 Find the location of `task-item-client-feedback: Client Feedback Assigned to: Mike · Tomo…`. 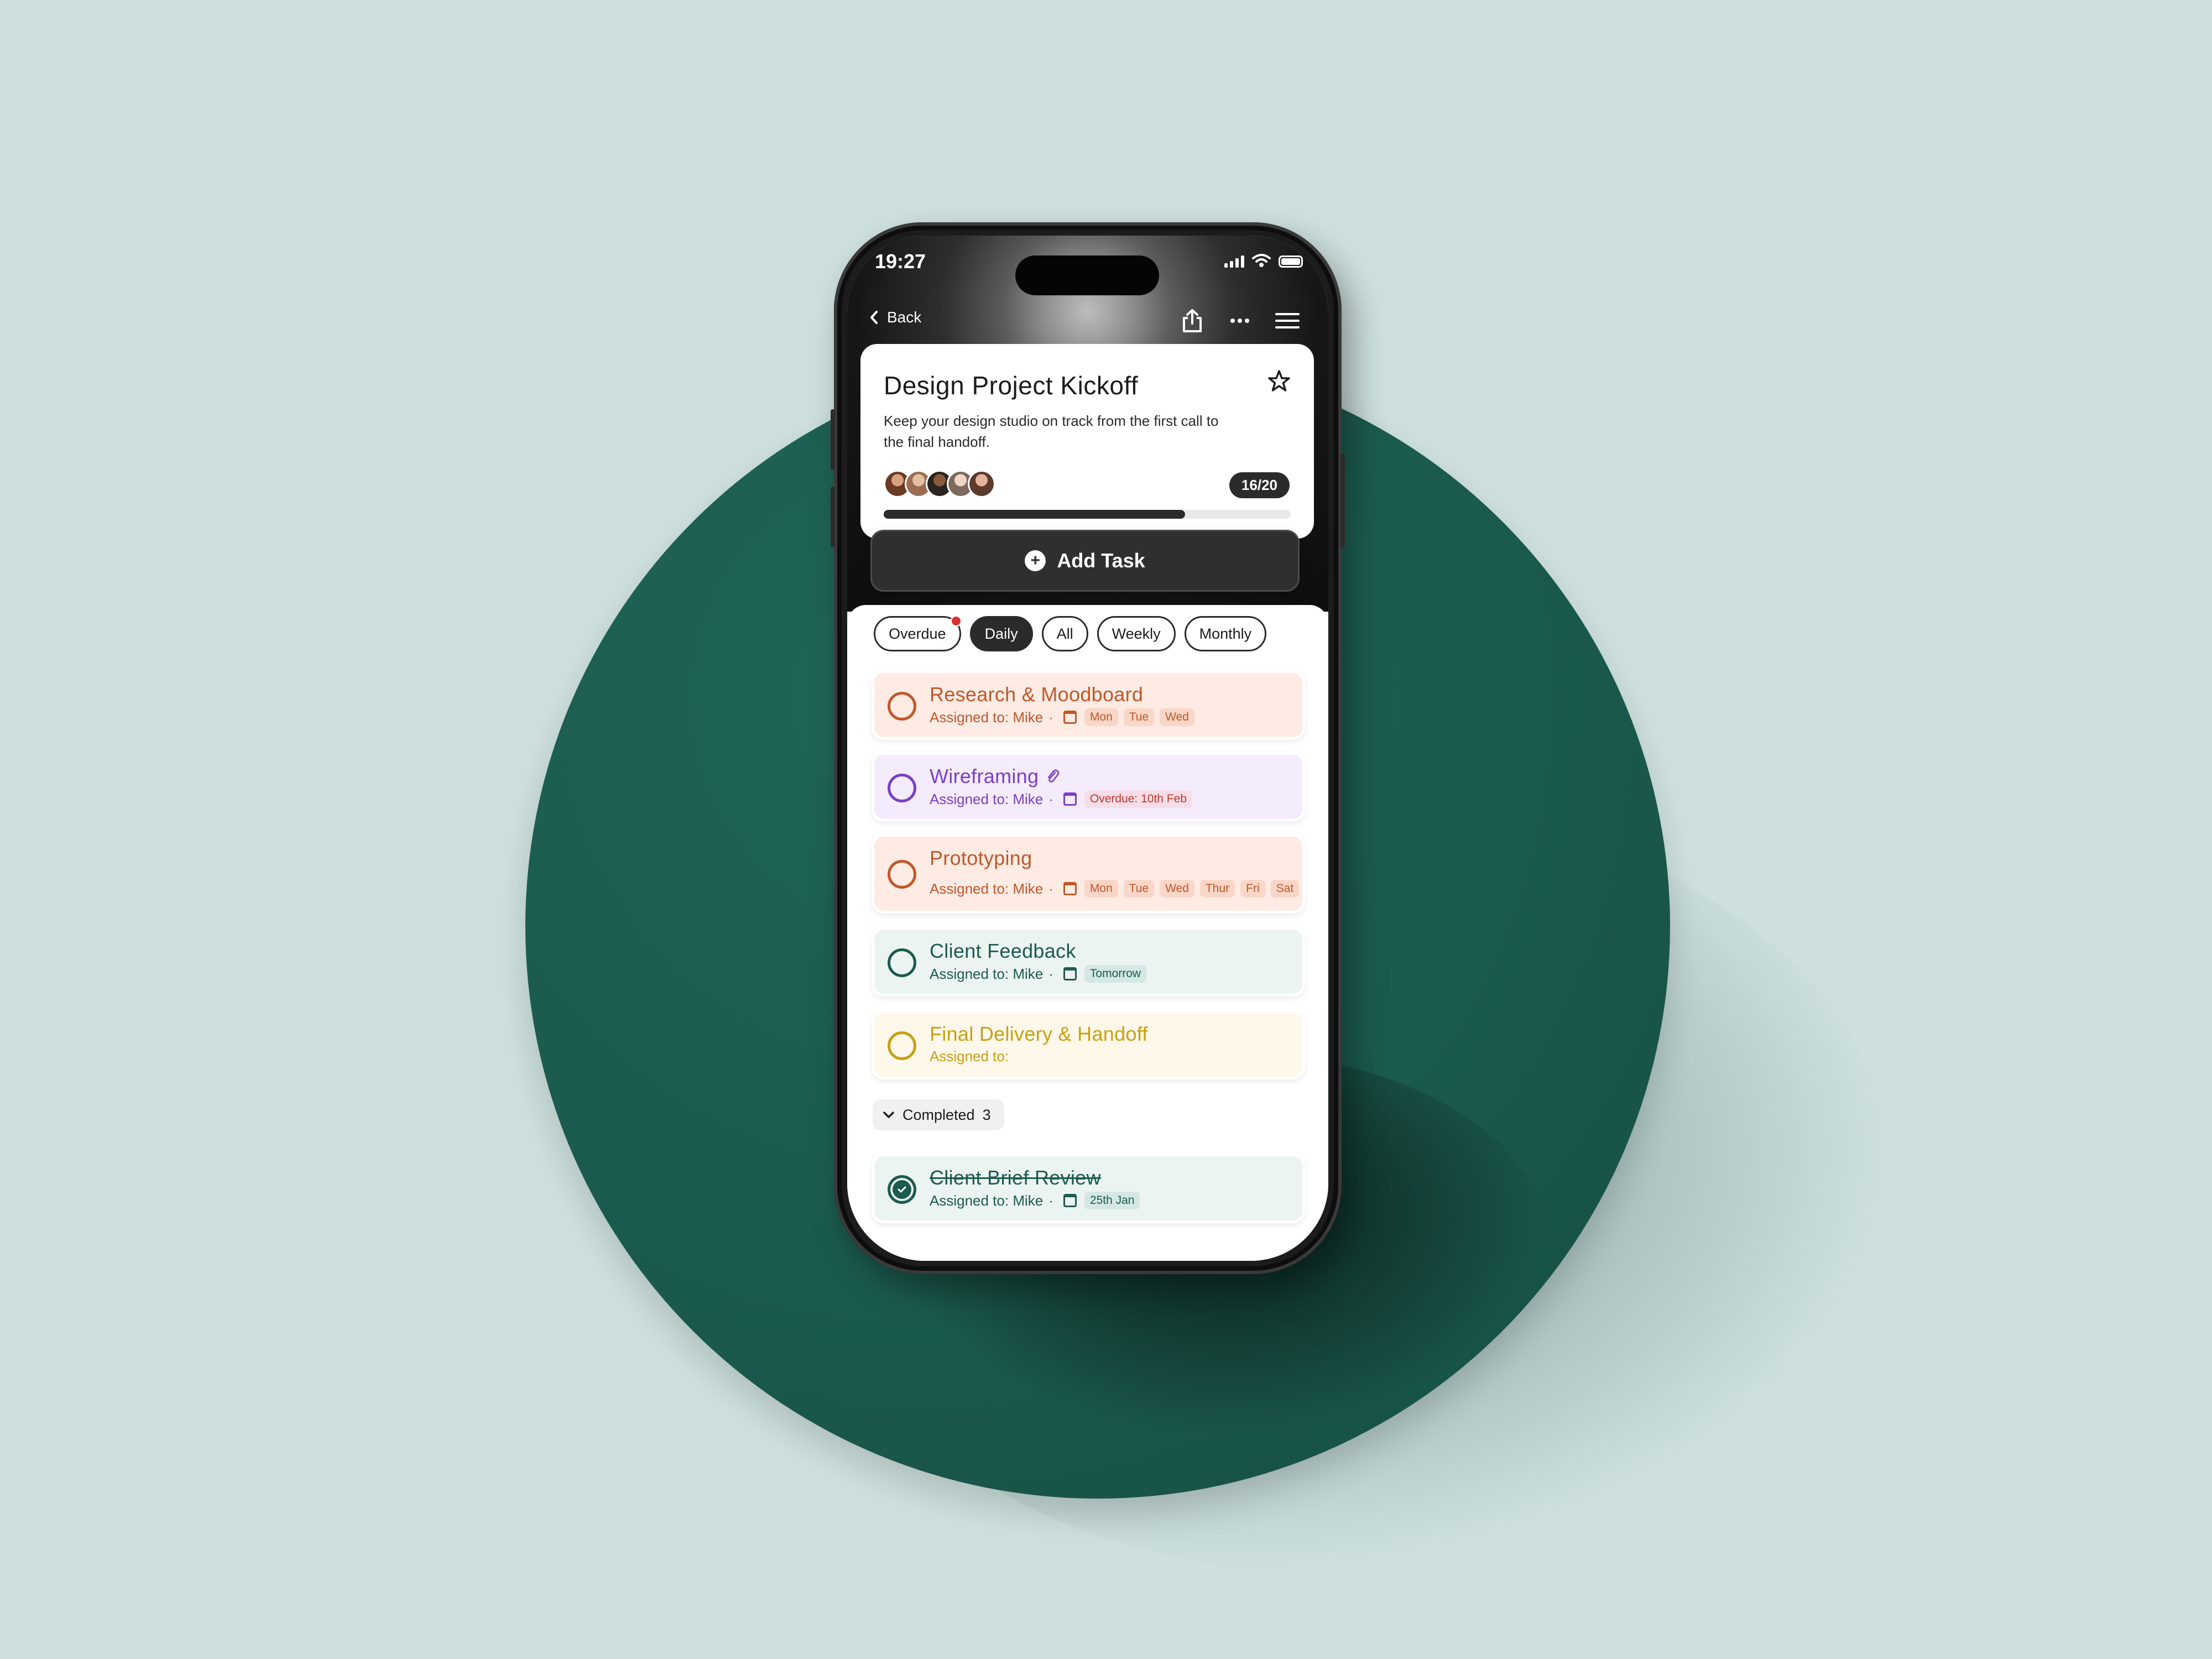

task-item-client-feedback: Client Feedback Assigned to: Mike · Tomo… is located at coordinates (1088, 962).